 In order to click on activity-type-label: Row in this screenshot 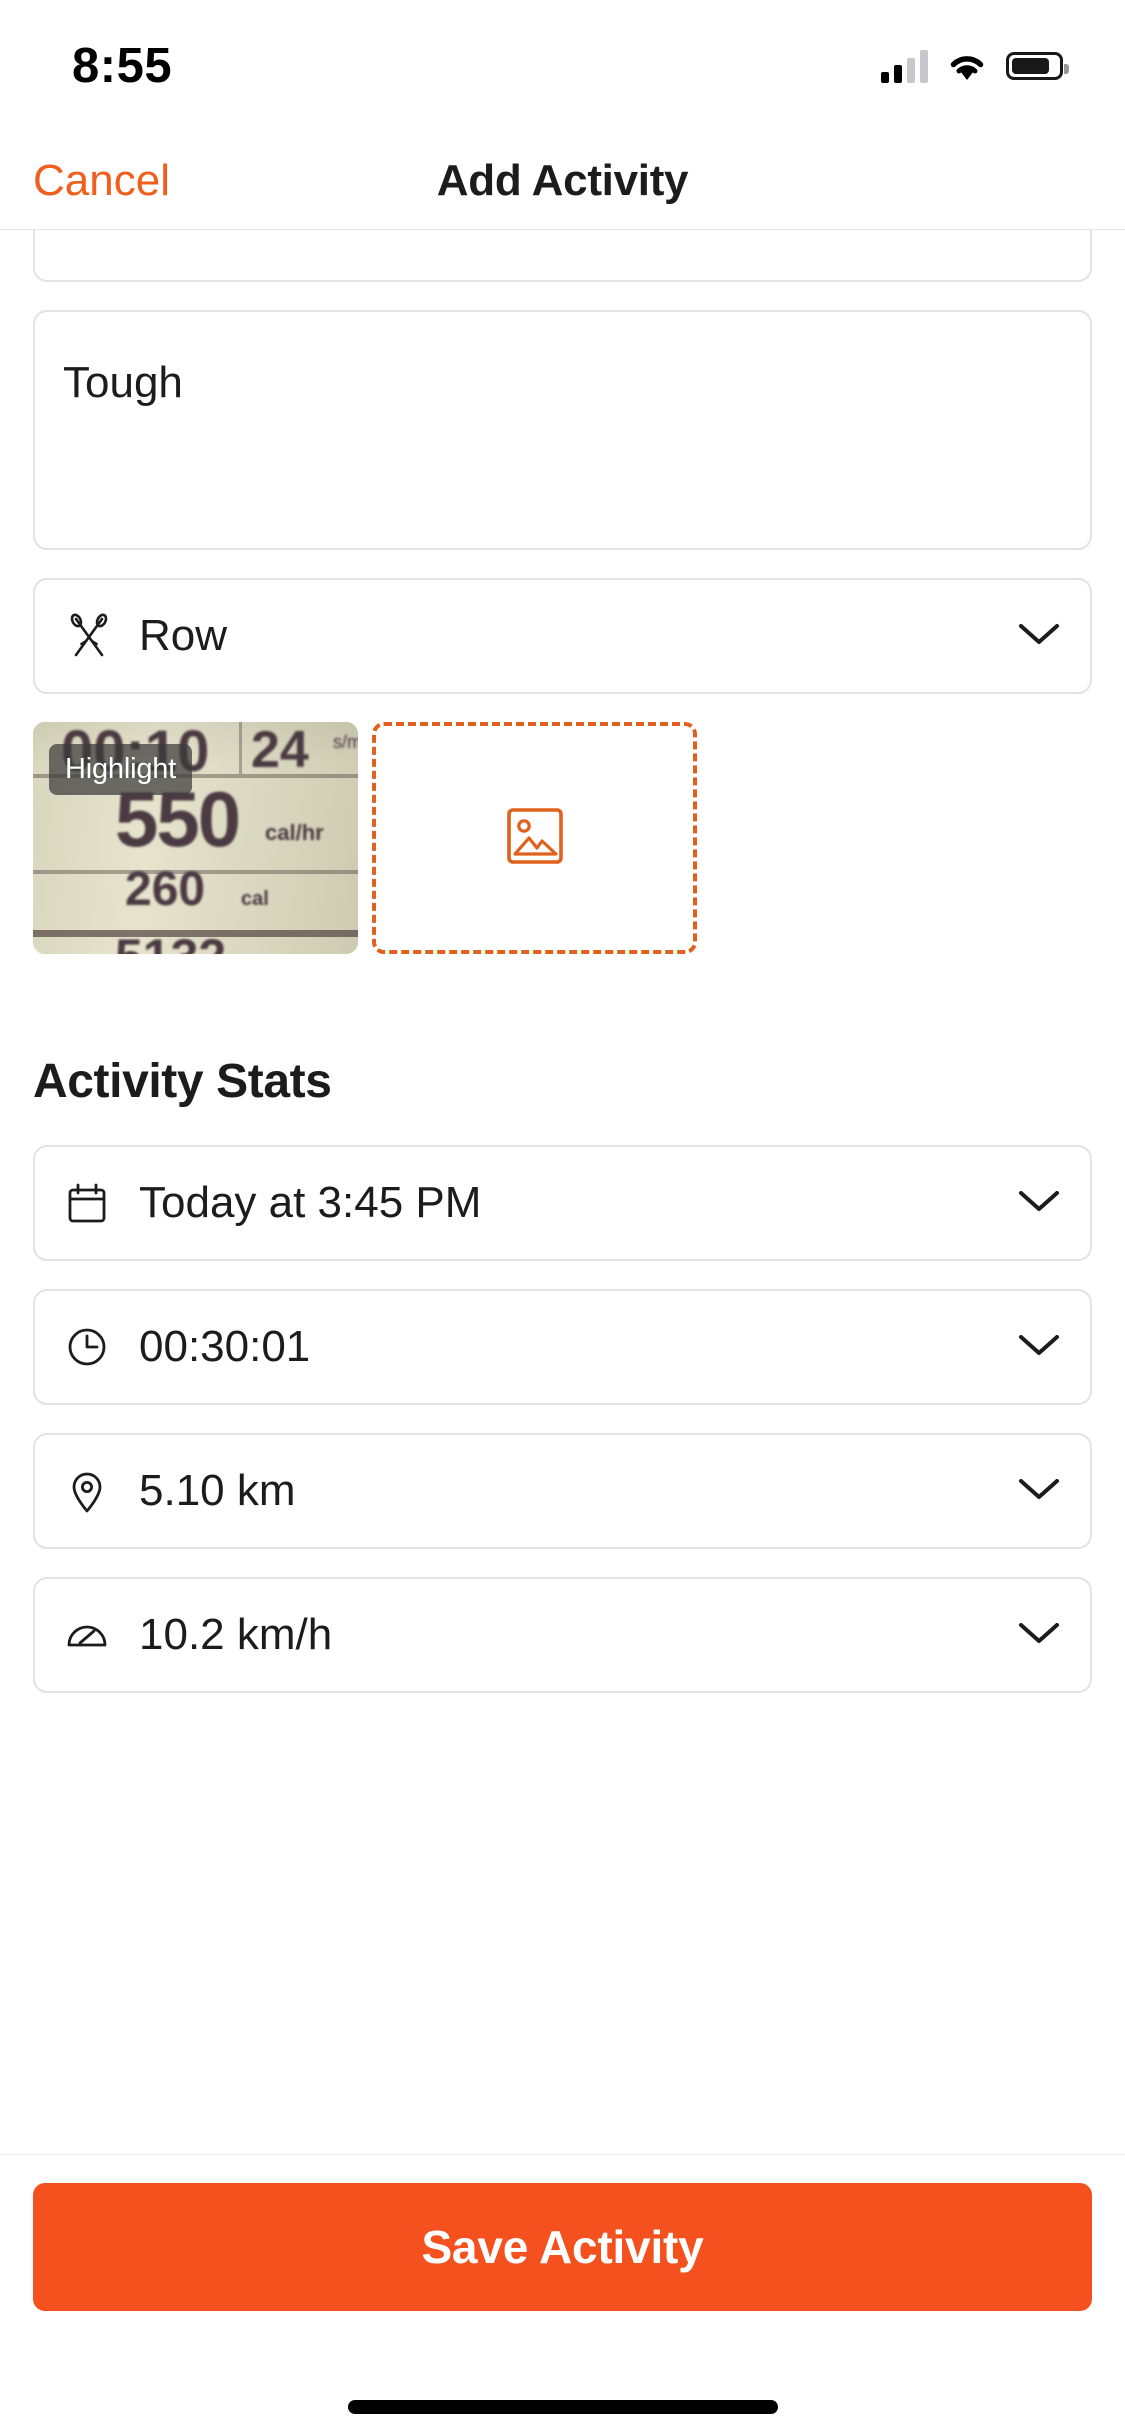, I will do `click(183, 635)`.